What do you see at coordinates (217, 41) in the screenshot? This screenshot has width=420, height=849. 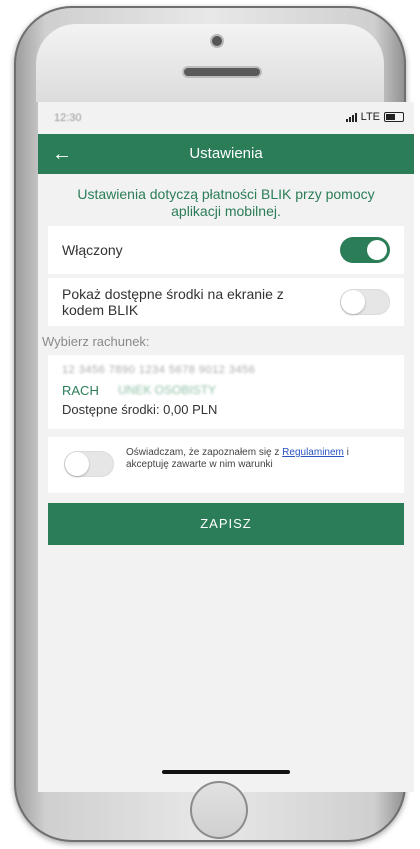 I see `front-camera` at bounding box center [217, 41].